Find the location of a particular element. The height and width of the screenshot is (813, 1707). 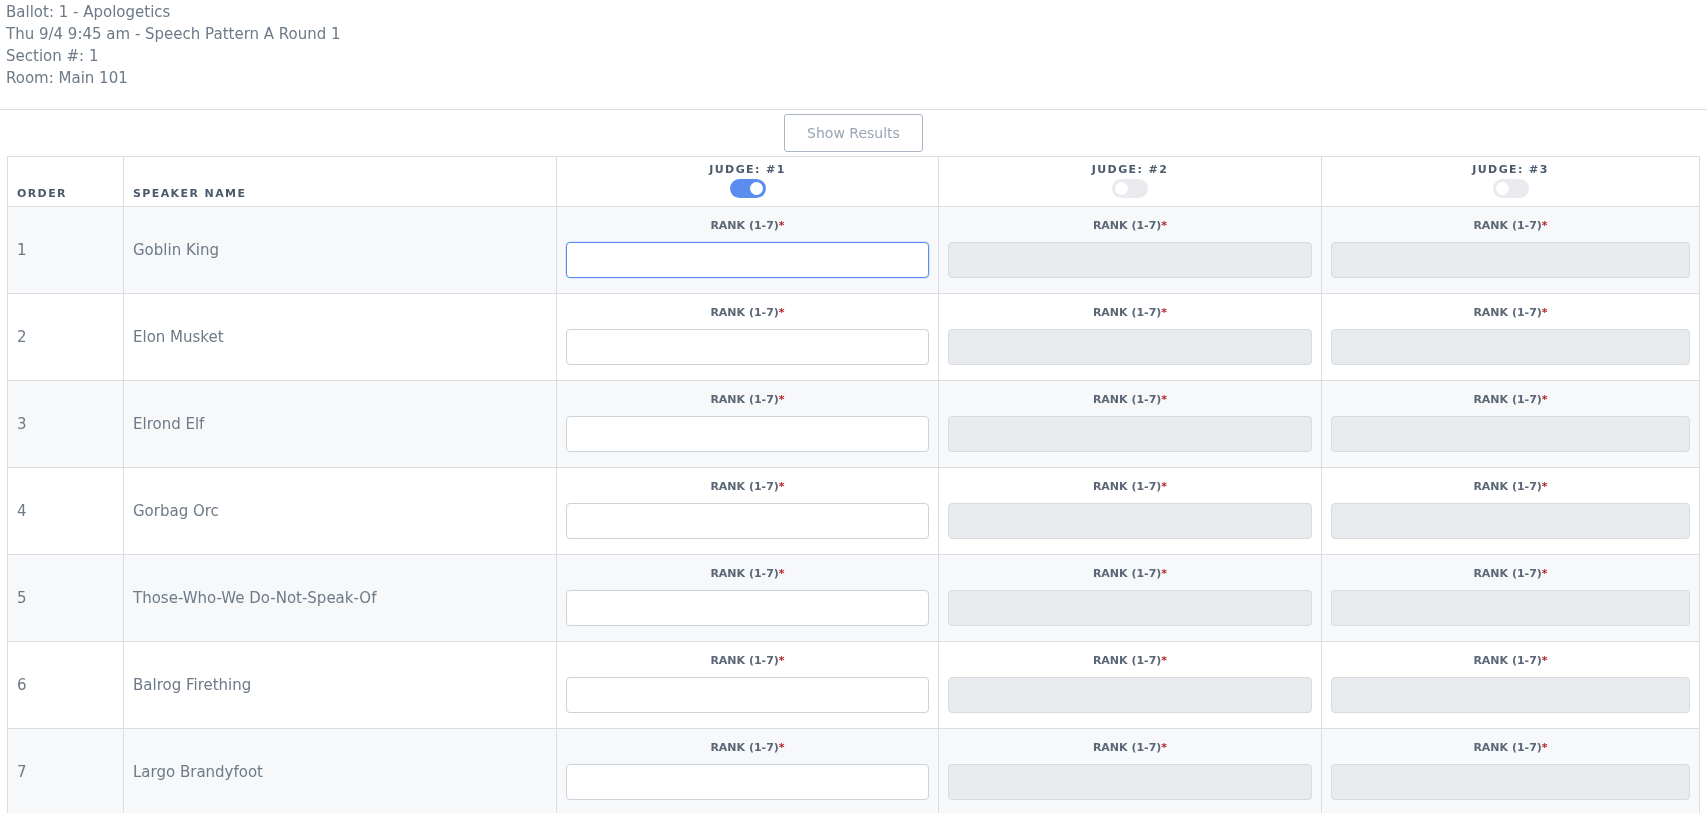

speaker-name-cell: Those-Who-We Do-Not-Speak-Of is located at coordinates (255, 598).